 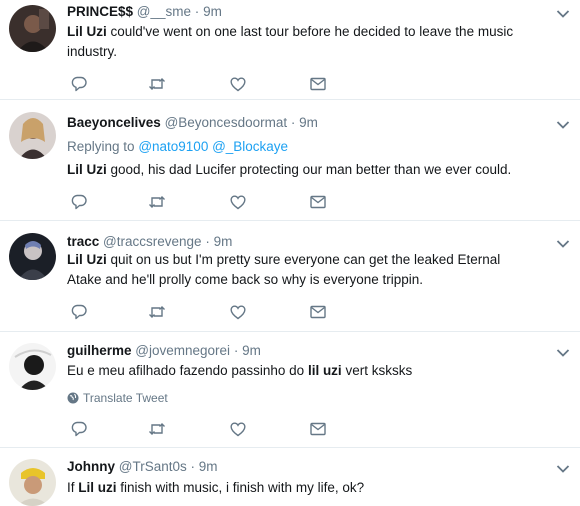 What do you see at coordinates (83, 241) in the screenshot?
I see `user-name: tracc` at bounding box center [83, 241].